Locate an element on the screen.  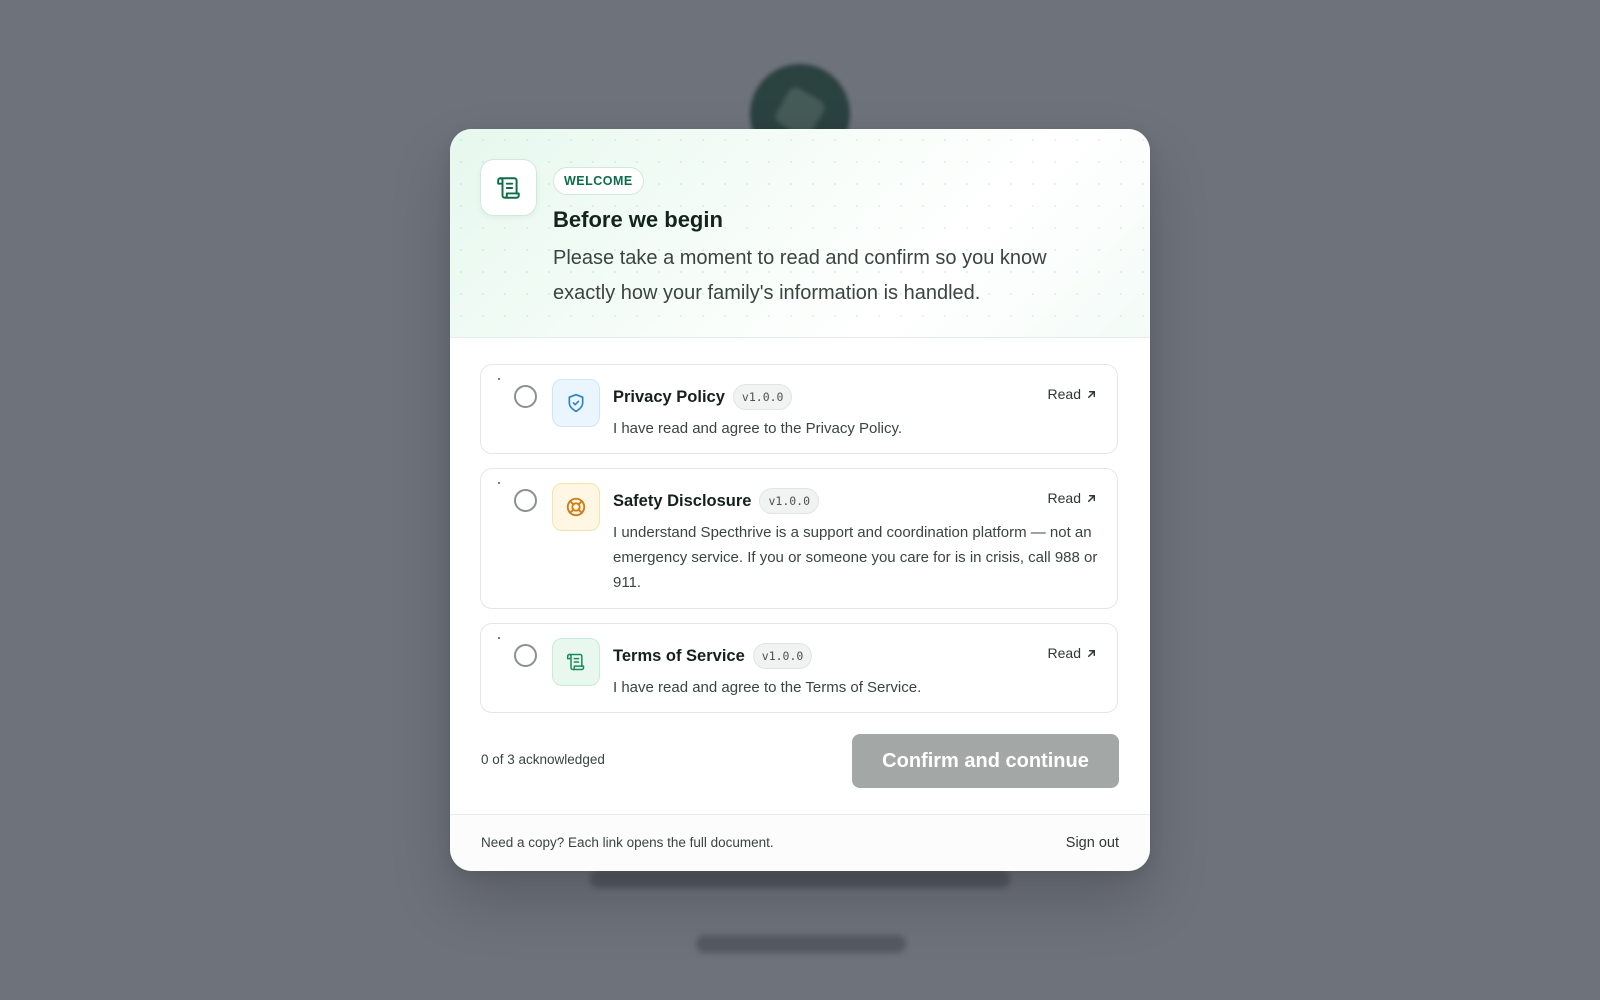
confirm-and-continue-button: Confirm and continue is located at coordinates (985, 761).